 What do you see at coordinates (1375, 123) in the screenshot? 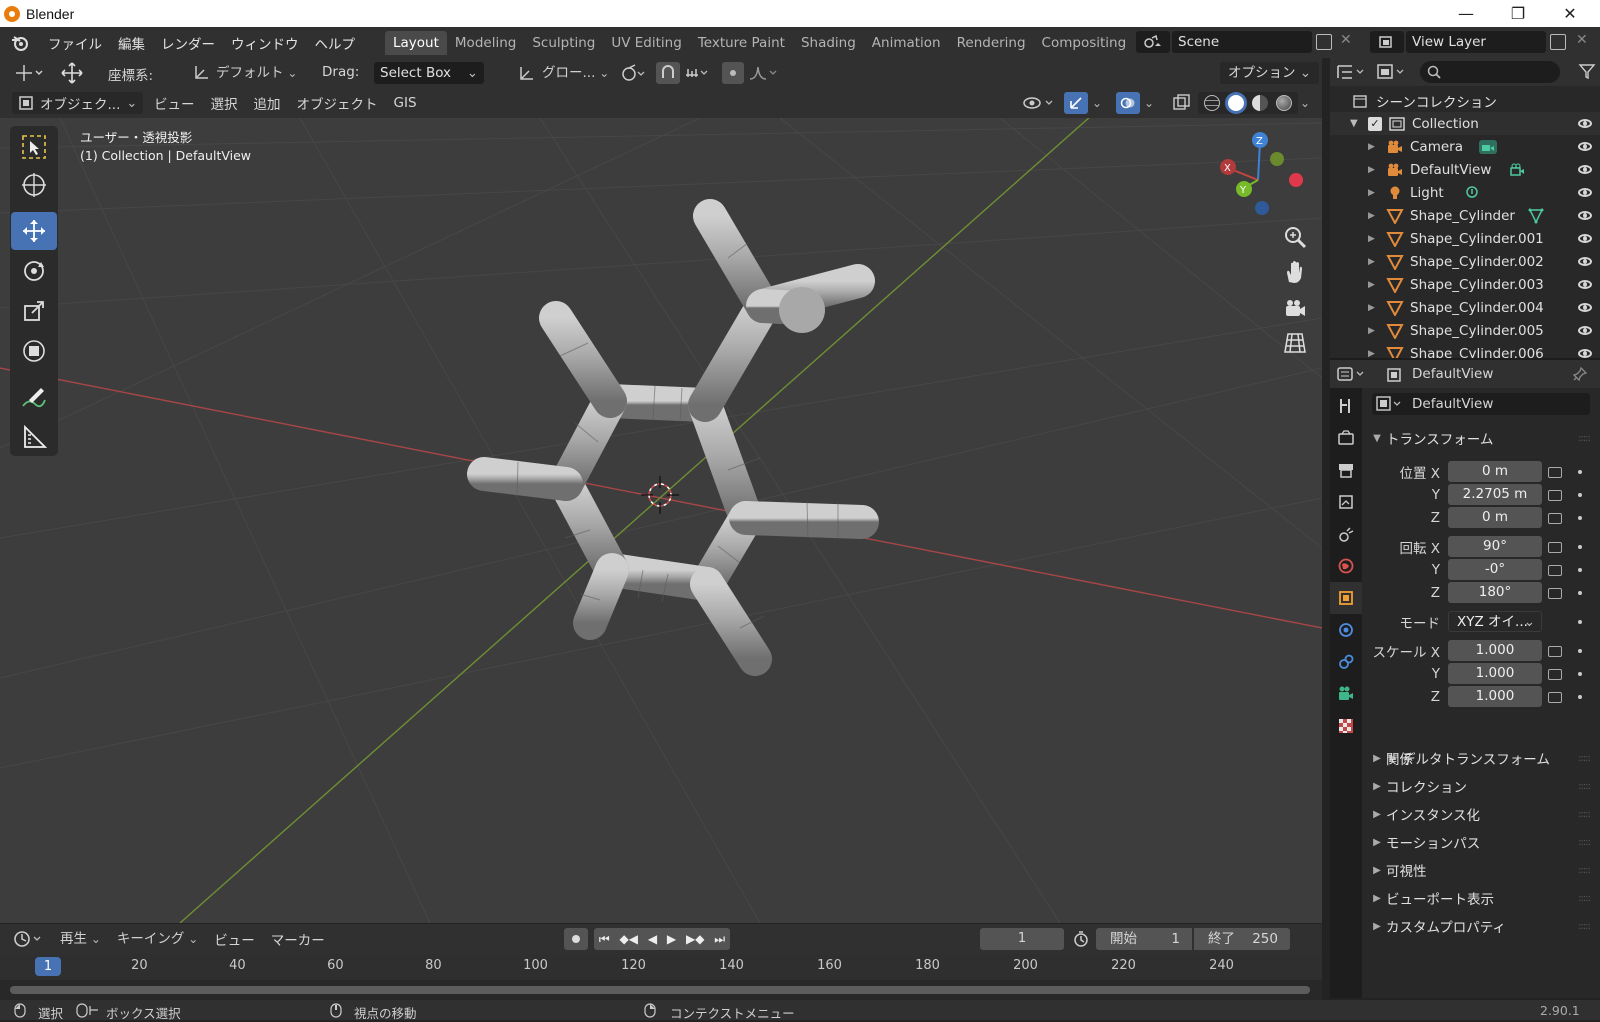
I see `collection-checkbox: ✓` at bounding box center [1375, 123].